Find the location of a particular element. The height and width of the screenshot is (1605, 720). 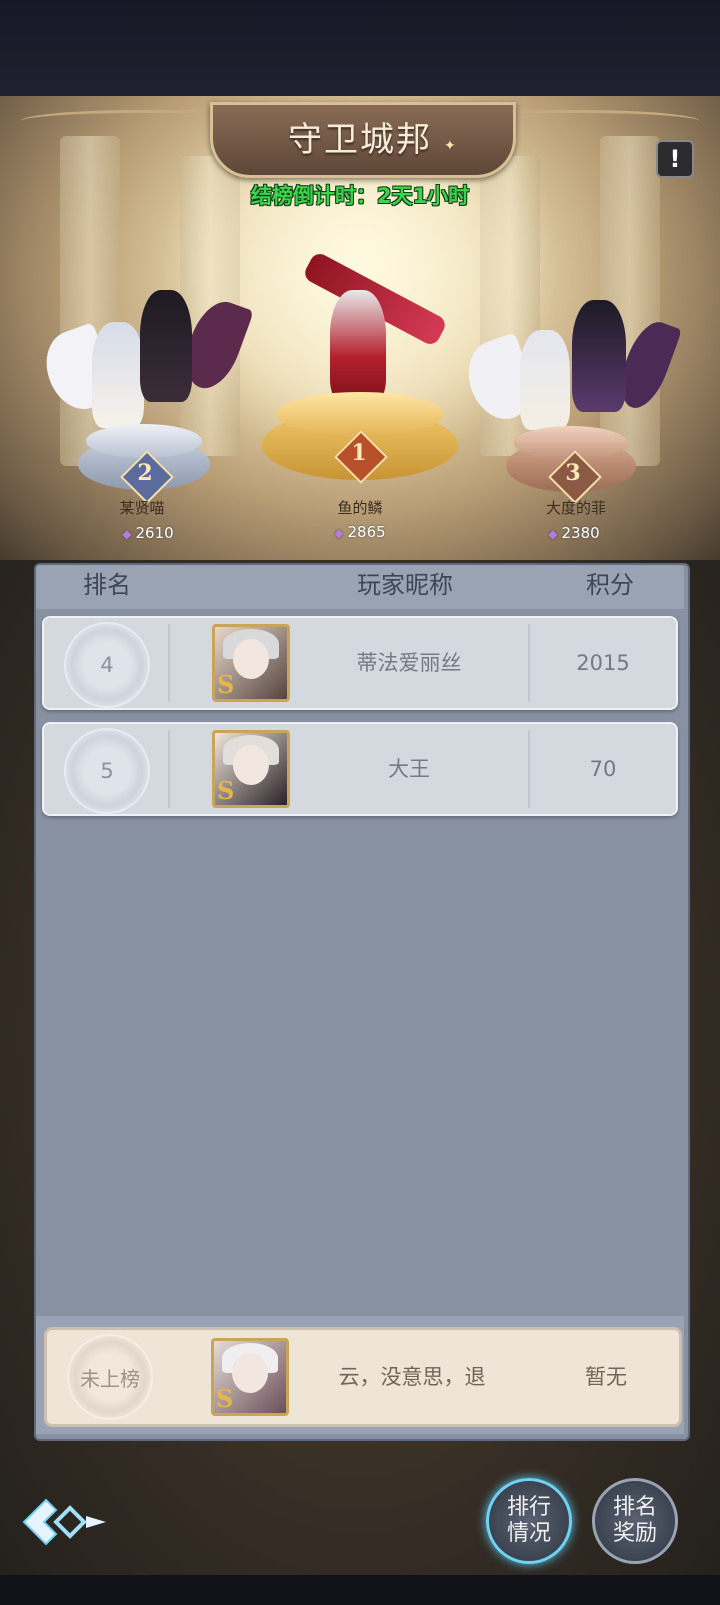

rank-number: 3 is located at coordinates (573, 473).